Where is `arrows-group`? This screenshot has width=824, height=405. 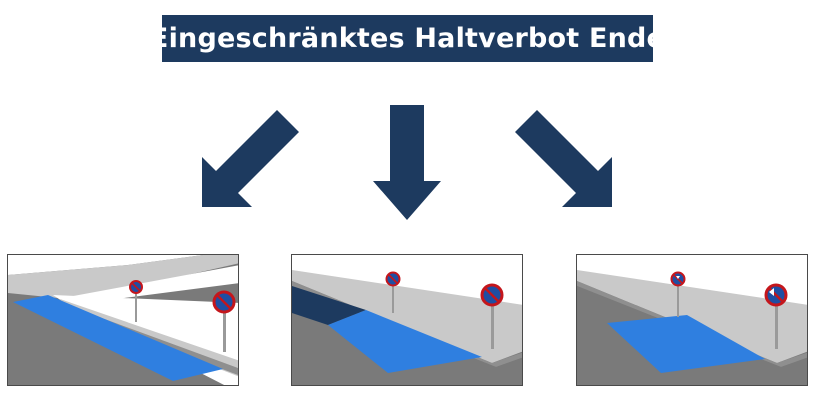
arrows-group is located at coordinates (407, 162).